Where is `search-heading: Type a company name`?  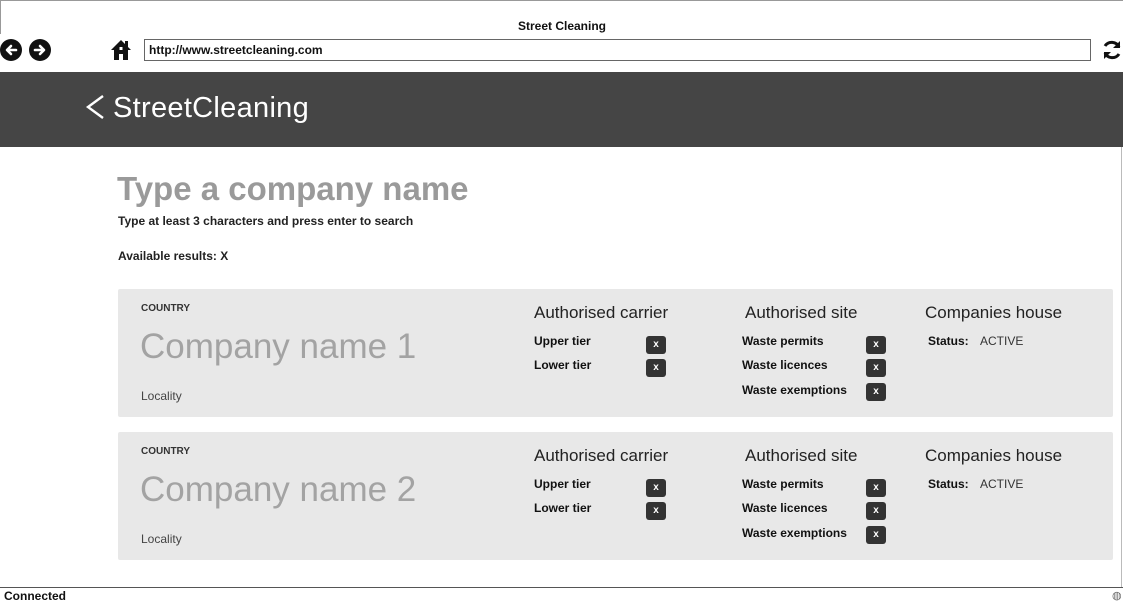 search-heading: Type a company name is located at coordinates (293, 189).